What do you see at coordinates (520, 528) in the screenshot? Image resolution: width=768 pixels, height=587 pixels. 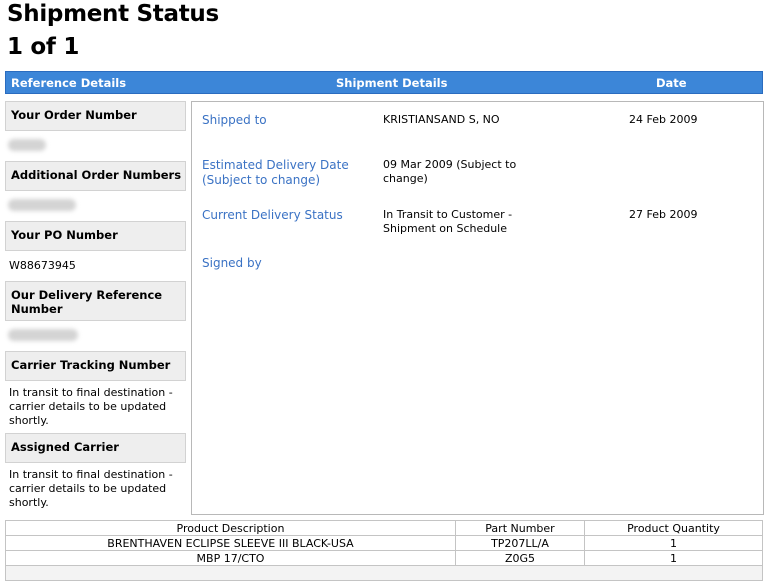 I see `part-number-header: Part Number` at bounding box center [520, 528].